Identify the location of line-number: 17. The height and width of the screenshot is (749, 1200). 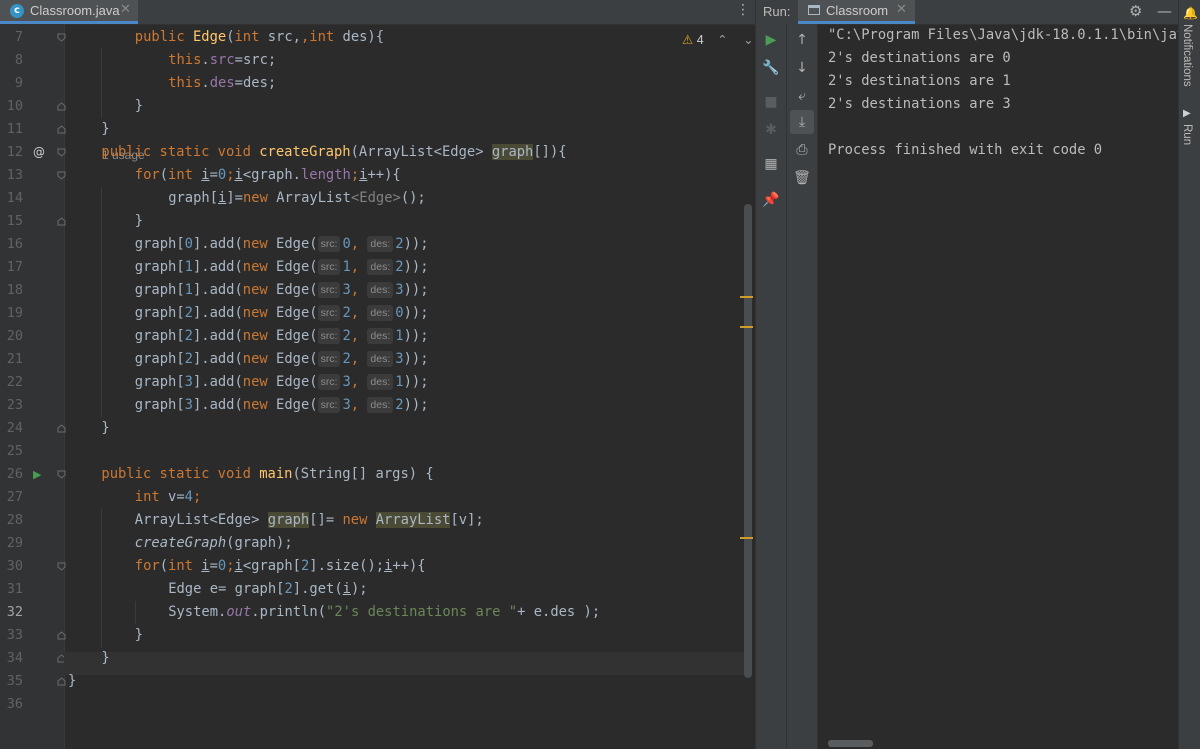
(14, 267).